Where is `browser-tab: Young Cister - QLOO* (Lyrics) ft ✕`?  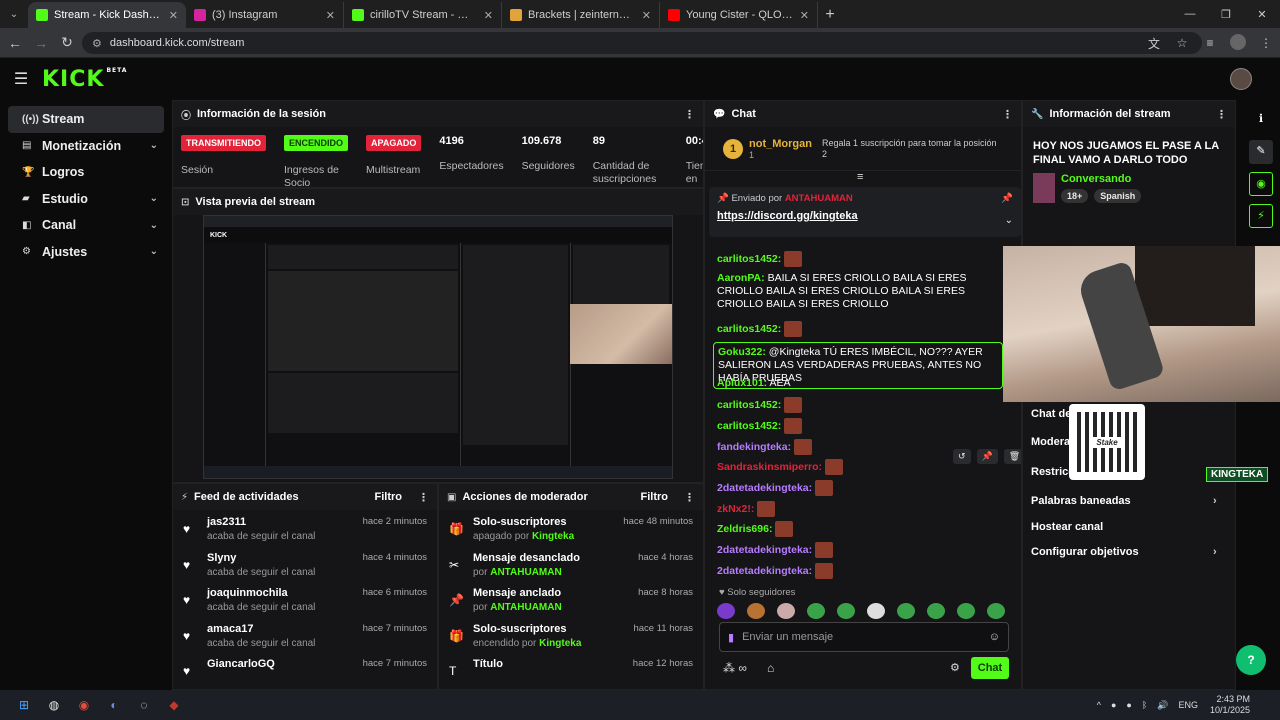
browser-tab: Young Cister - QLOO* (Lyrics) ft ✕ is located at coordinates (739, 15).